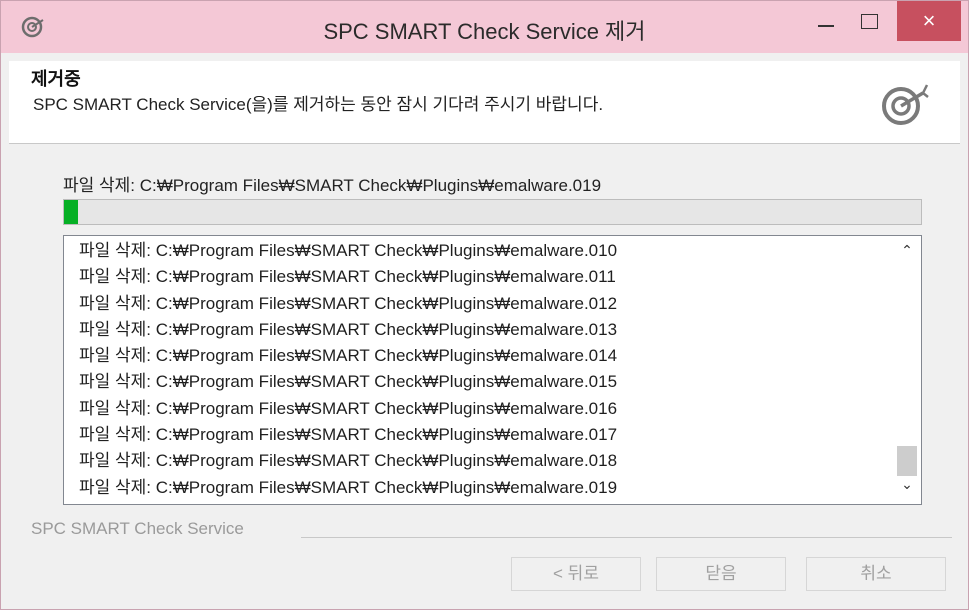 The width and height of the screenshot is (969, 610). Describe the element at coordinates (907, 252) in the screenshot. I see `scroll-up-icon: ⌃` at that location.